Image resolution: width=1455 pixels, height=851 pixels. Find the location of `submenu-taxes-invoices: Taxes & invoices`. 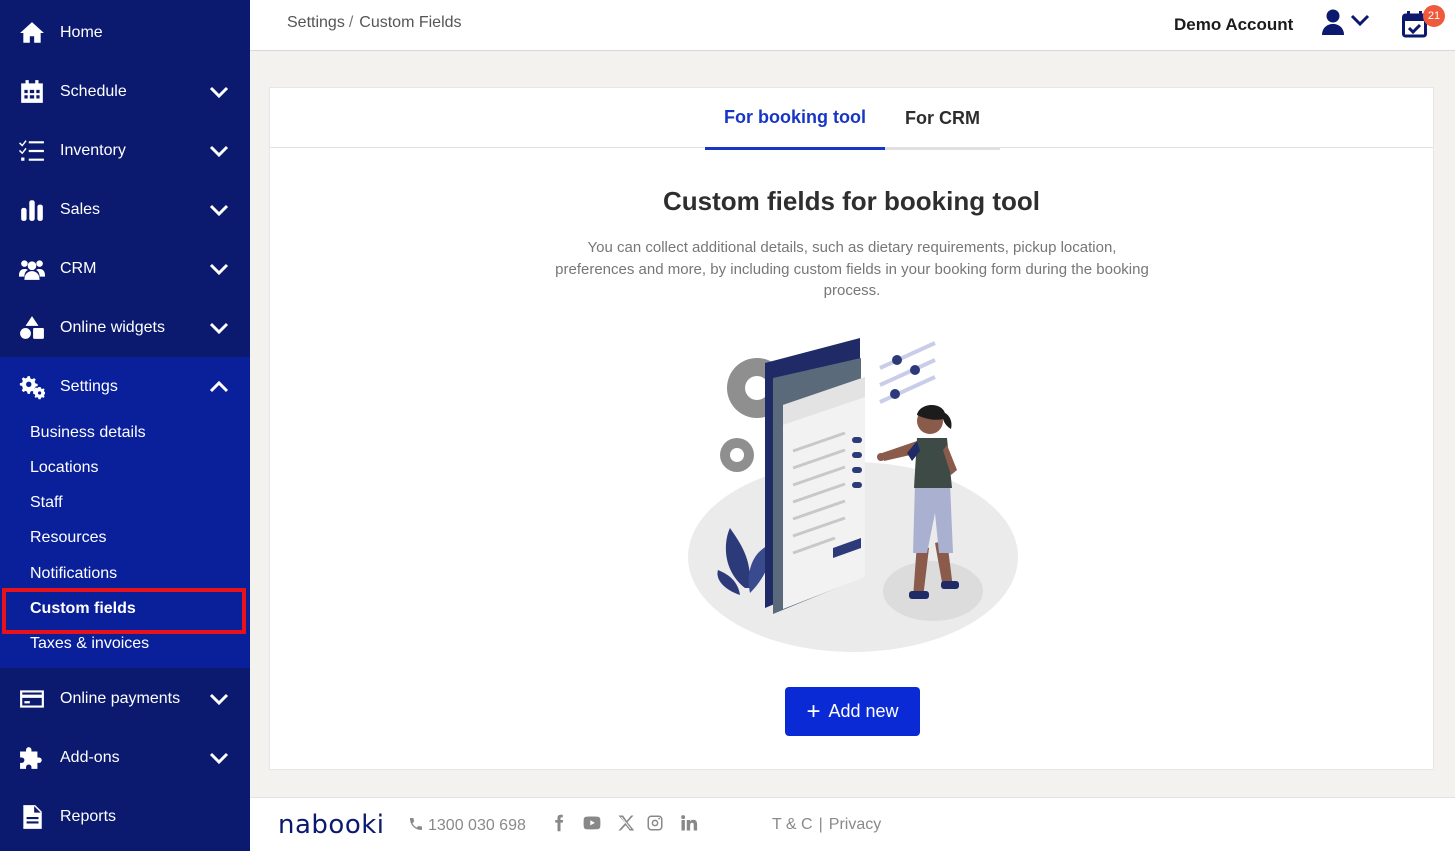

submenu-taxes-invoices: Taxes & invoices is located at coordinates (89, 644).